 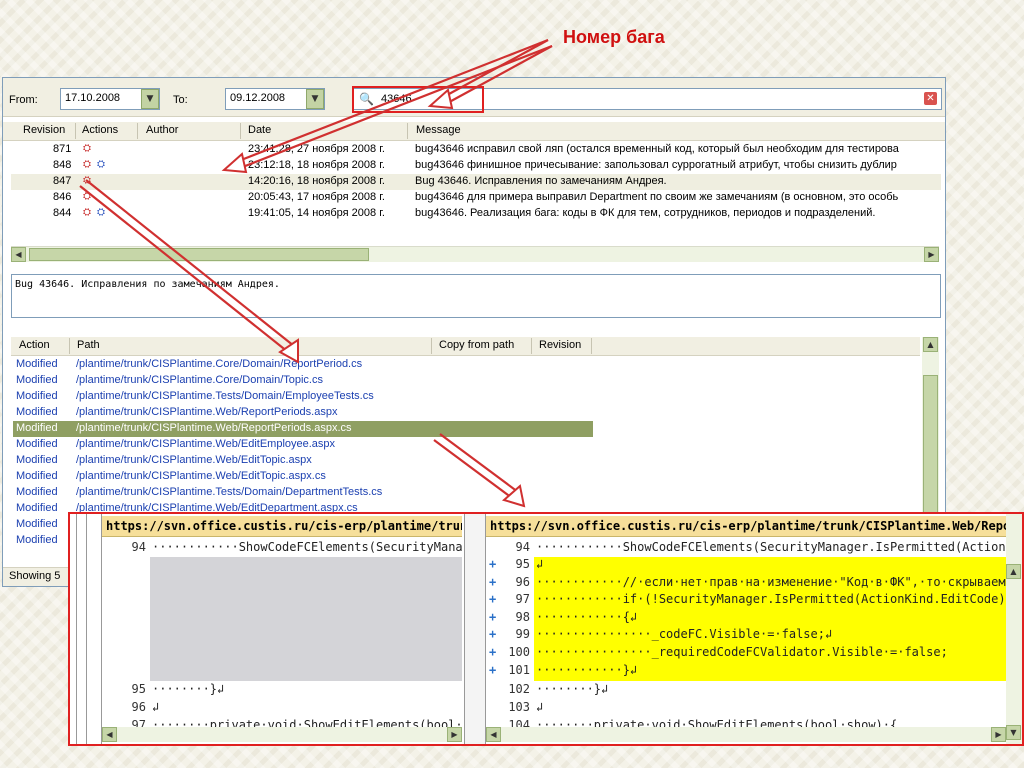 What do you see at coordinates (490, 74) in the screenshot?
I see `arrow-to-search` at bounding box center [490, 74].